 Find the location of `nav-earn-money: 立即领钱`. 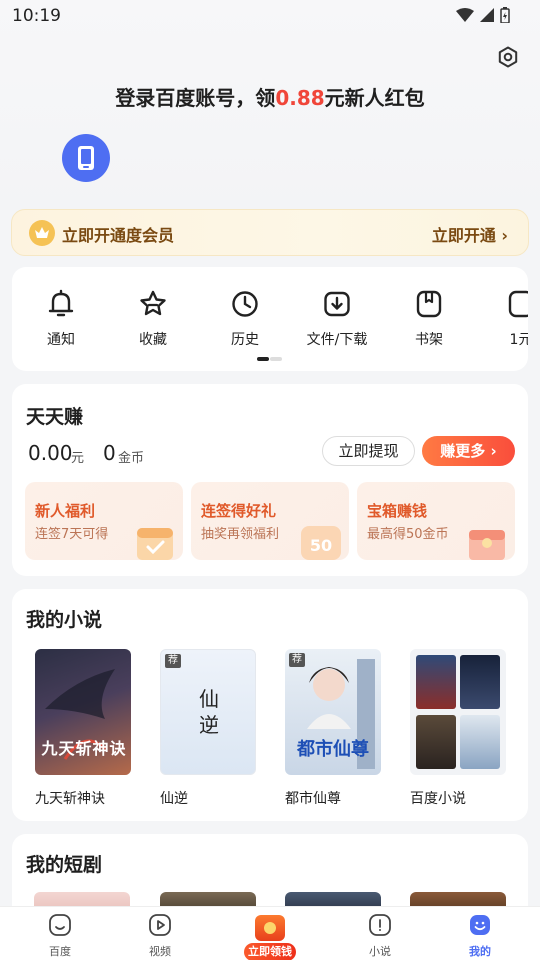

nav-earn-money: 立即领钱 is located at coordinates (270, 935).